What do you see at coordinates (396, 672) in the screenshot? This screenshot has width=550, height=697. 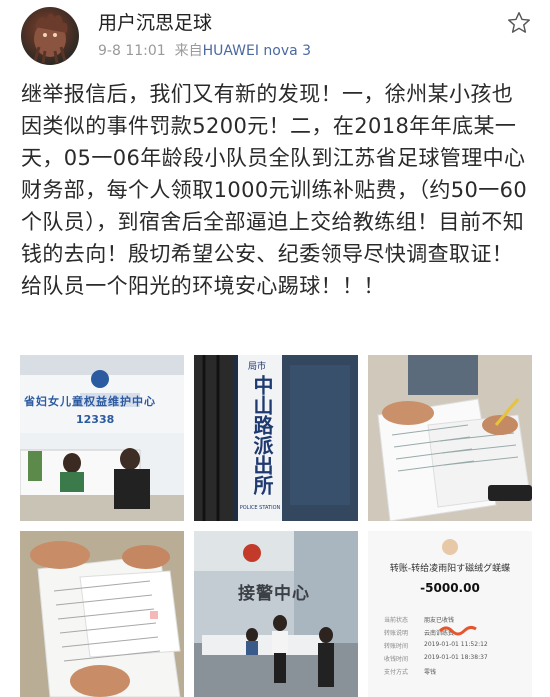 I see `payment-row-label: 支付方式` at bounding box center [396, 672].